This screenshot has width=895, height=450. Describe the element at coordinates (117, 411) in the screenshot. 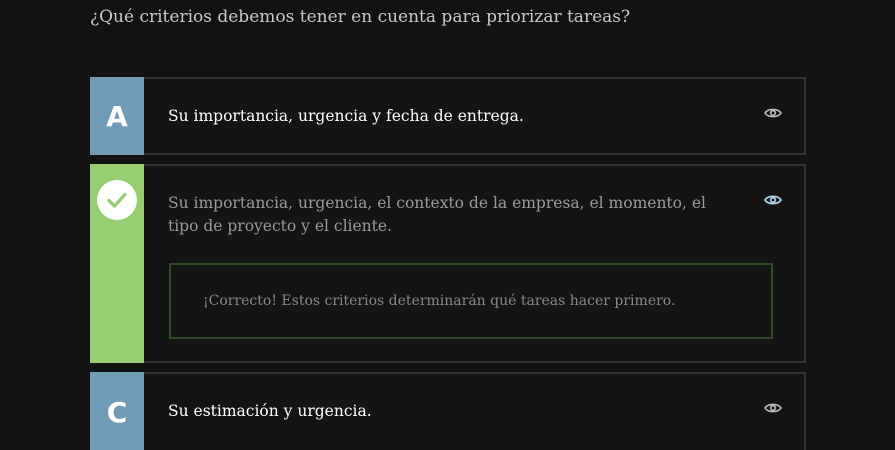

I see `option-letter-badge: C` at that location.